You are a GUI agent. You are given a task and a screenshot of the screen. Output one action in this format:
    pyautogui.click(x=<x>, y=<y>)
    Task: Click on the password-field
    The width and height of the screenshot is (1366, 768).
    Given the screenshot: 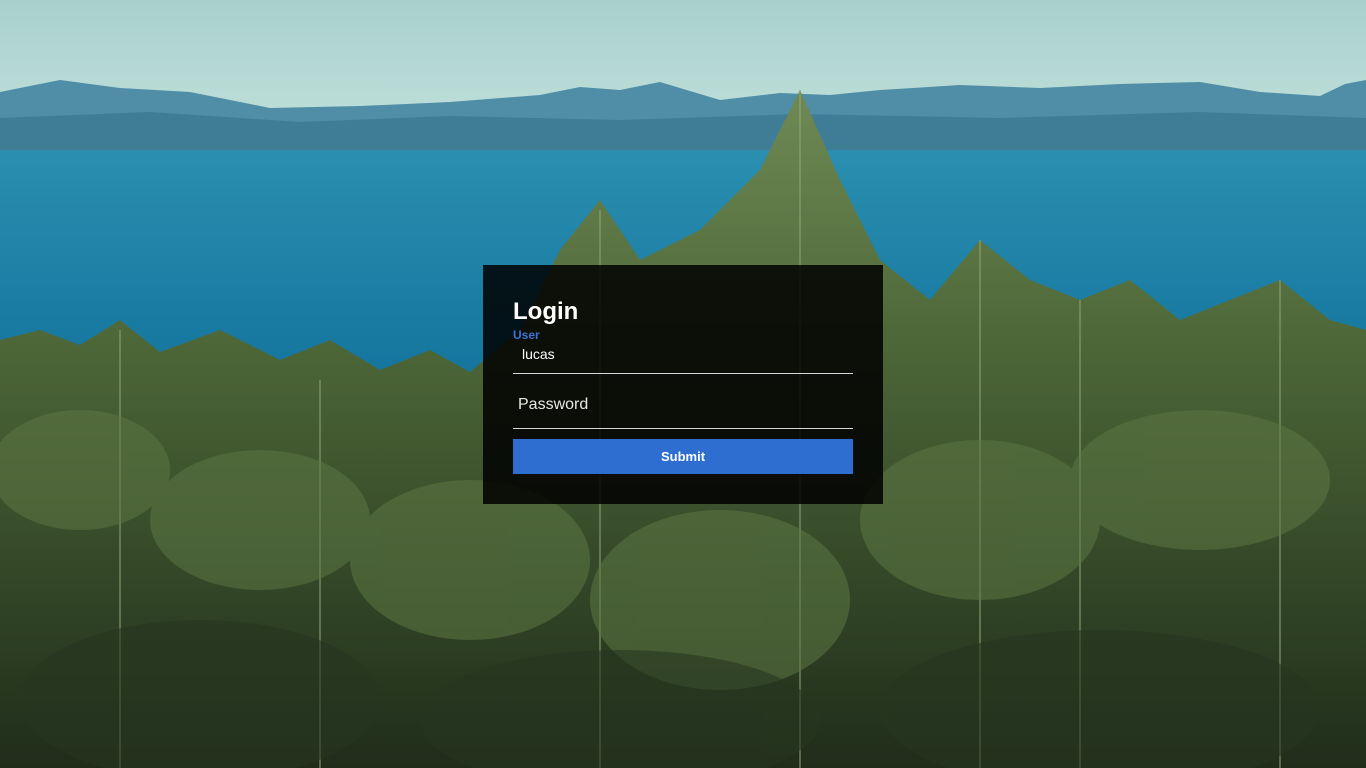 What is the action you would take?
    pyautogui.click(x=683, y=408)
    